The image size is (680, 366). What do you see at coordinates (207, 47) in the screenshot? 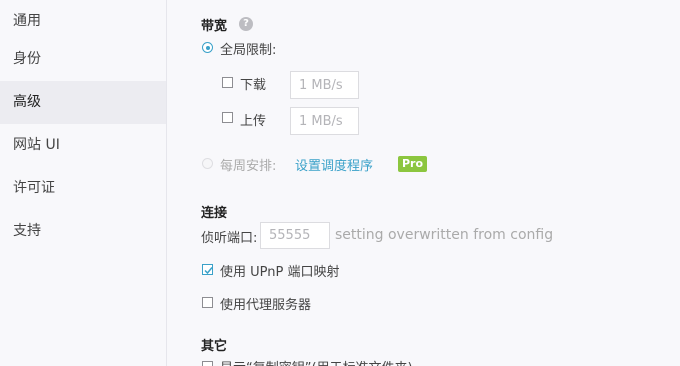
I see `global-limit-radio` at bounding box center [207, 47].